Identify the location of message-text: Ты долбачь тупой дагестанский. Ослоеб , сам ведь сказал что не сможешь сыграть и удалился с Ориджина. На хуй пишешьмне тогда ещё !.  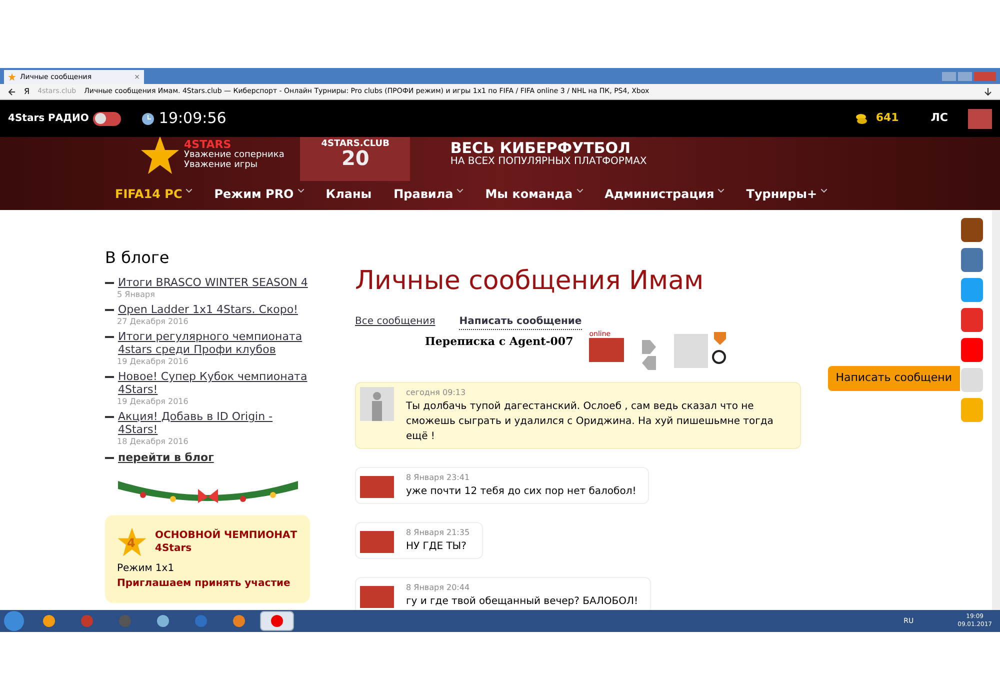
(590, 422).